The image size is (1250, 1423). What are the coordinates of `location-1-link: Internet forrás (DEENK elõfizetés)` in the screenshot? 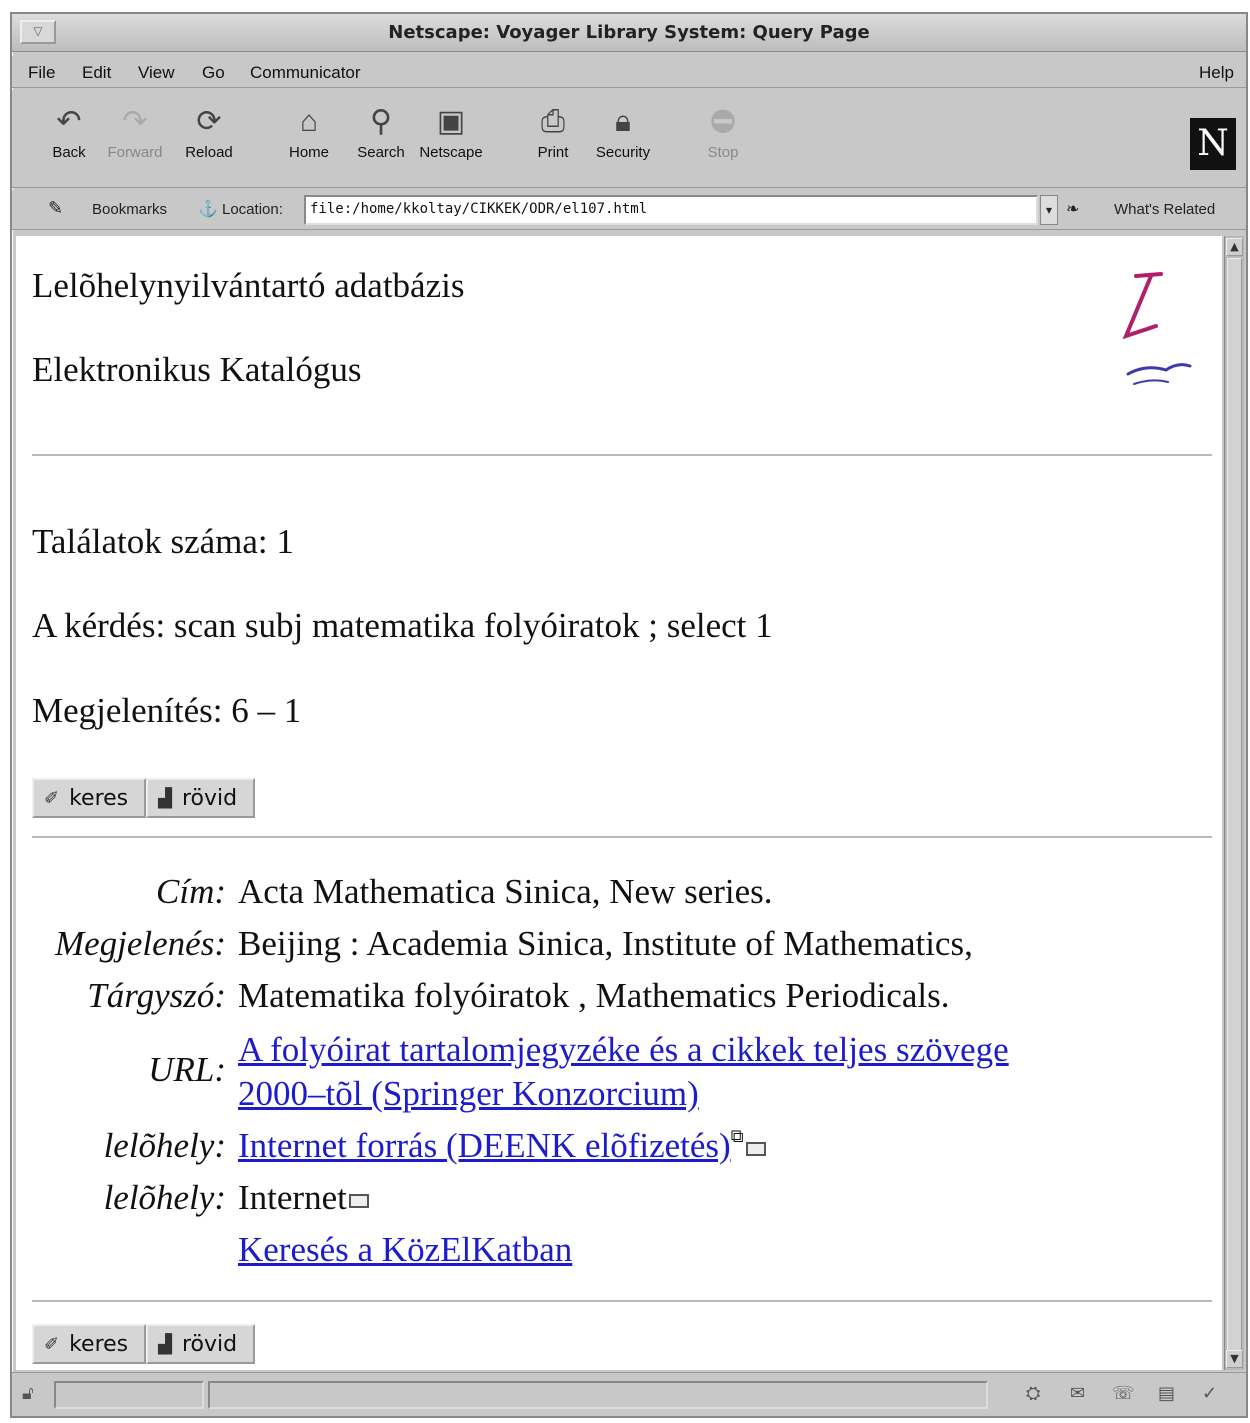 It's located at (484, 1145).